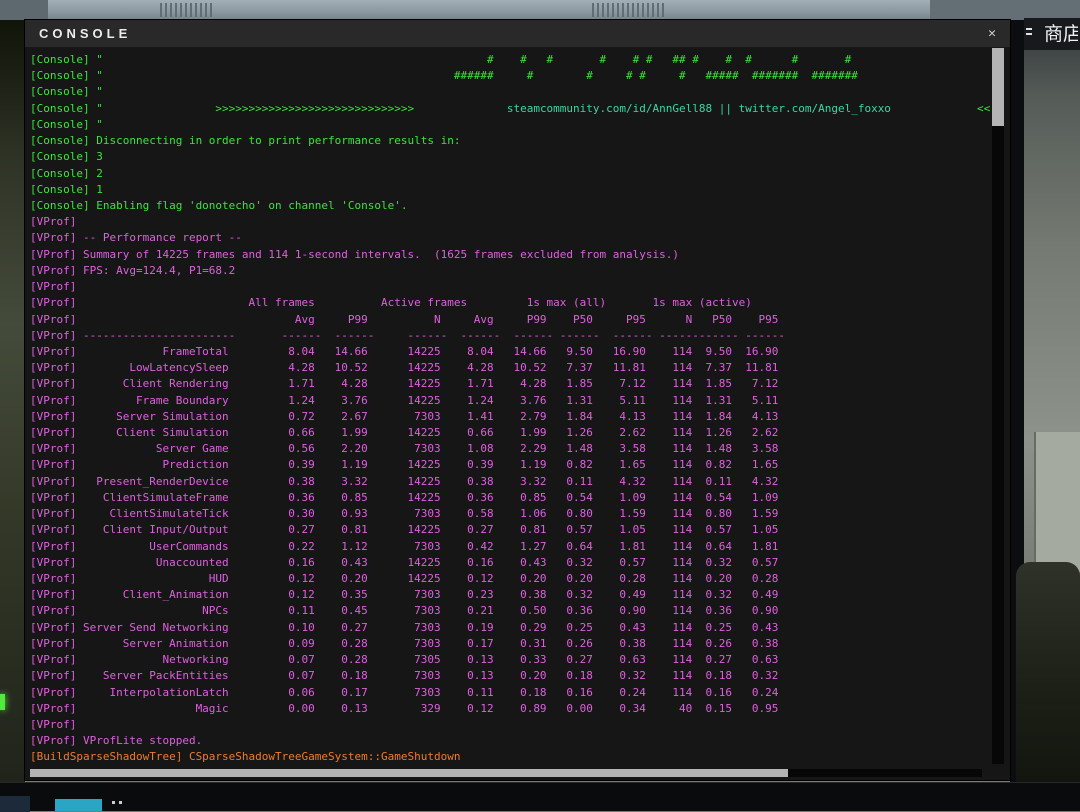  I want to click on console-line: [Console] 3, so click(66, 157).